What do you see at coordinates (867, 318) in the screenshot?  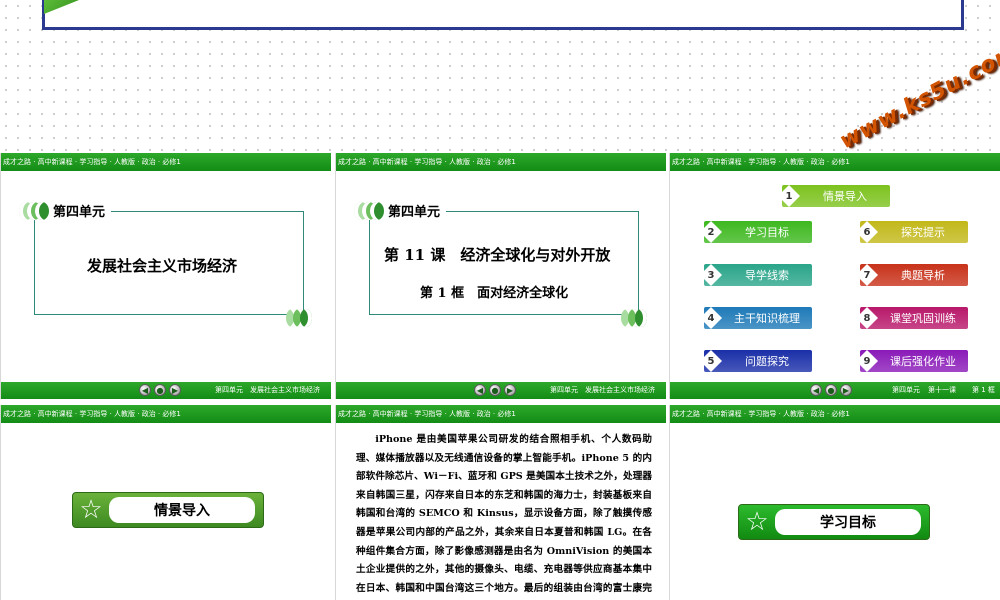 I see `menu-number: 8` at bounding box center [867, 318].